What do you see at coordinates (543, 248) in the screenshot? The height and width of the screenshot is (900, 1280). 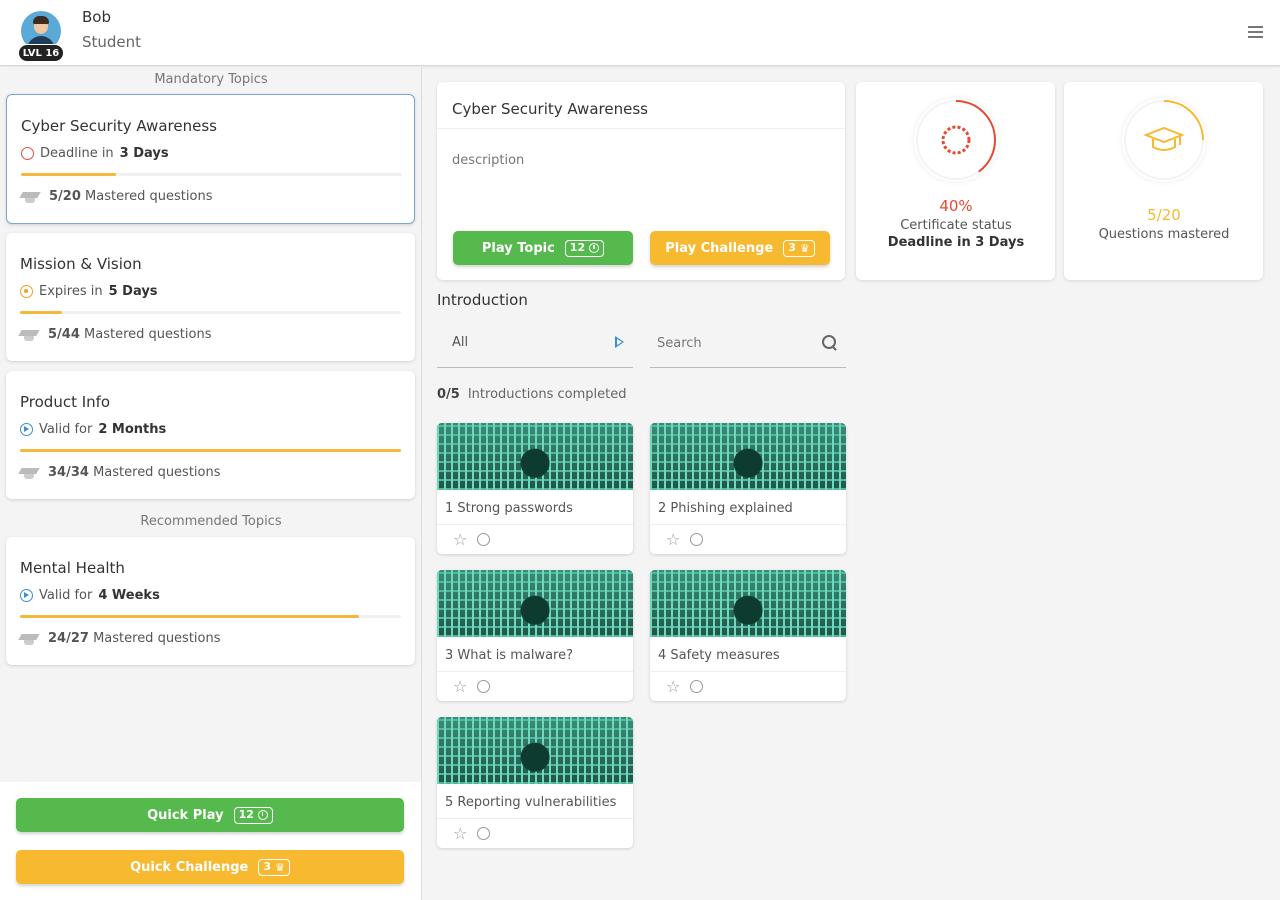 I see `play-topic-button: Play Topic 12` at bounding box center [543, 248].